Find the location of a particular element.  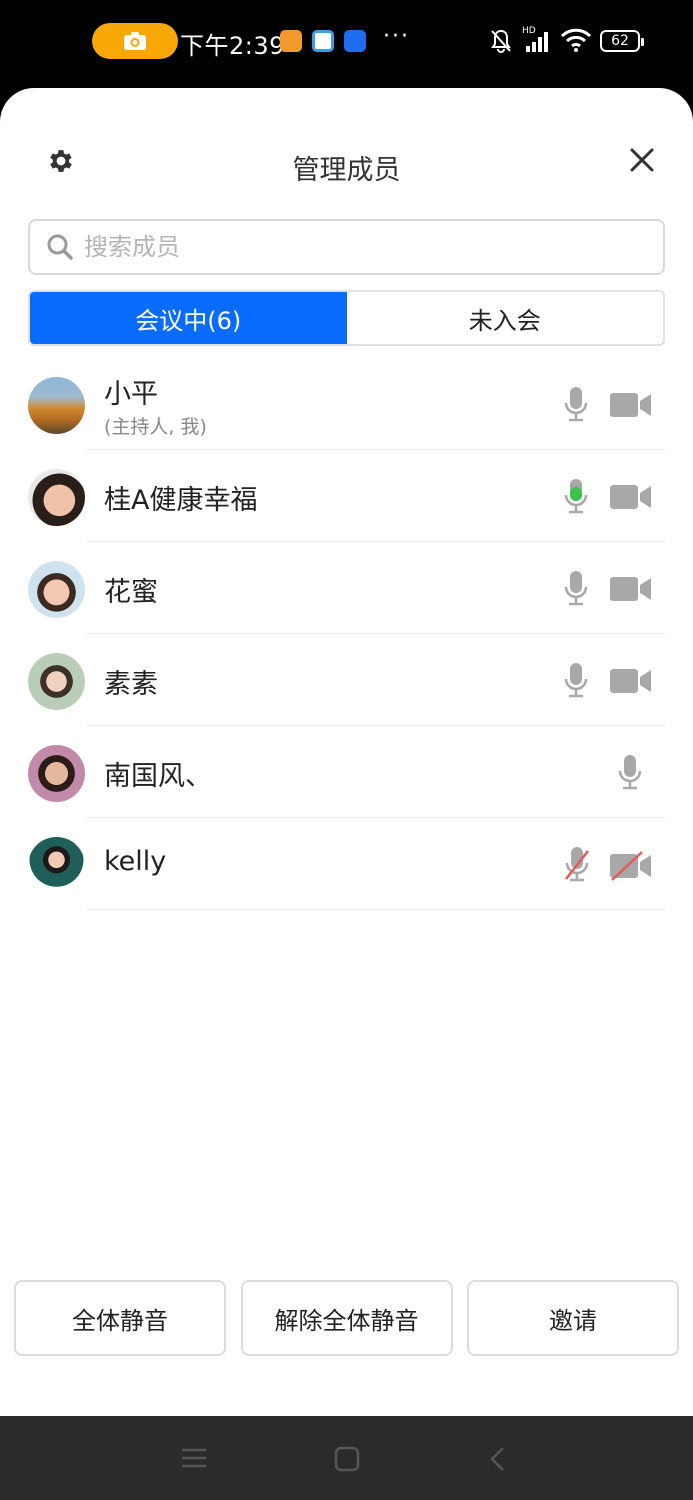

search-input is located at coordinates (344, 247).